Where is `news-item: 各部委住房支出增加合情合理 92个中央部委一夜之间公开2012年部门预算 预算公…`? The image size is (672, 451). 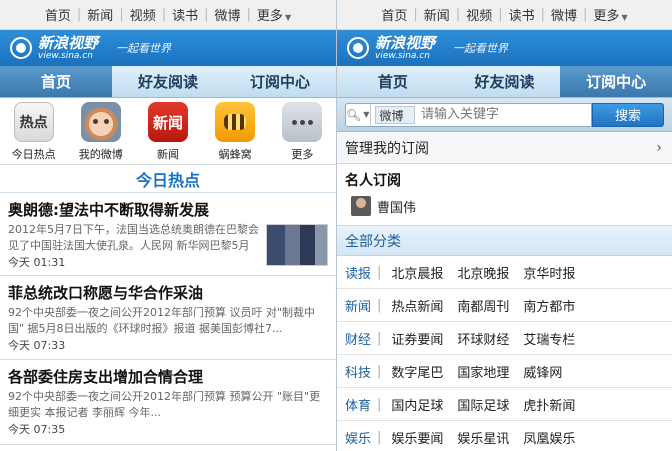 news-item: 各部委住房支出增加合情合理 92个中央部委一夜之间公开2012年部门预算 预算公… is located at coordinates (168, 402).